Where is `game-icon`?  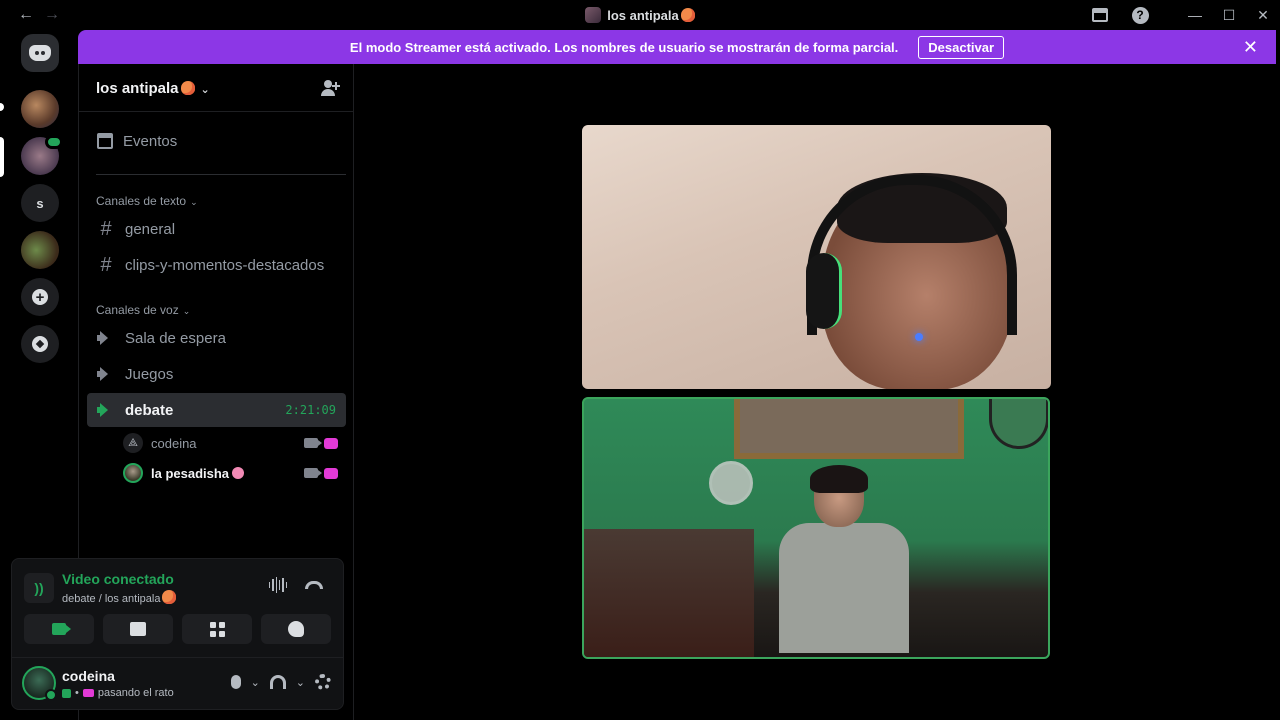 game-icon is located at coordinates (88, 693).